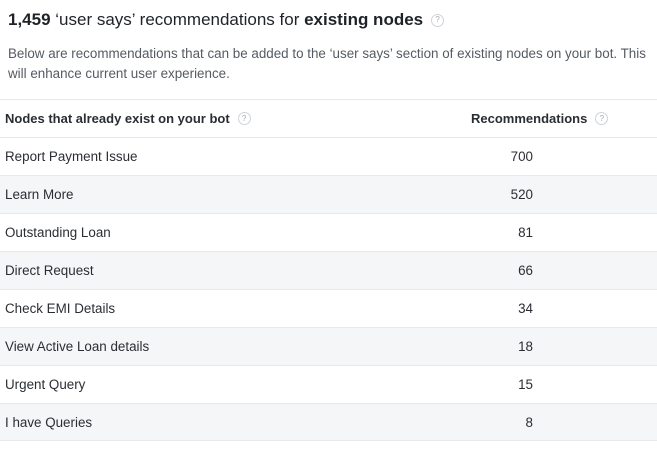  I want to click on column-header-recommendations: Recommendations ?, so click(541, 118).